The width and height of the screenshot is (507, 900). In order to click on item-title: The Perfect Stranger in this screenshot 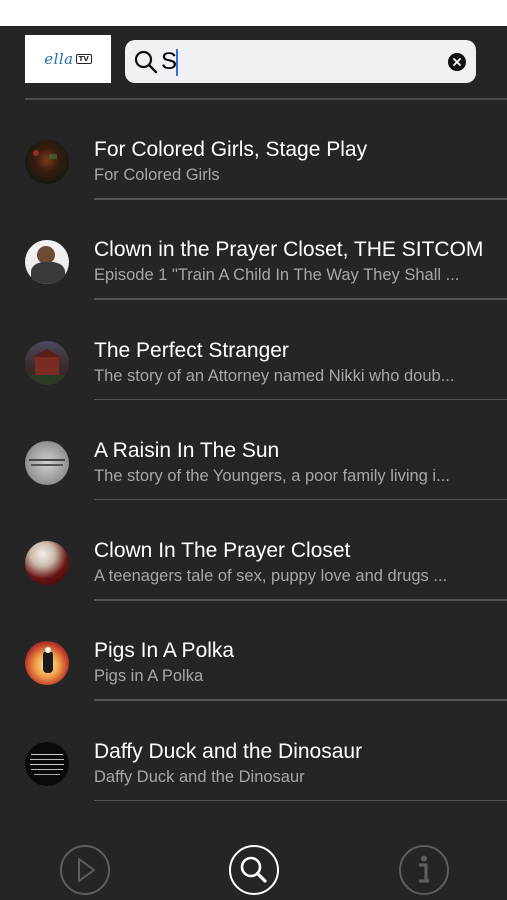, I will do `click(191, 350)`.